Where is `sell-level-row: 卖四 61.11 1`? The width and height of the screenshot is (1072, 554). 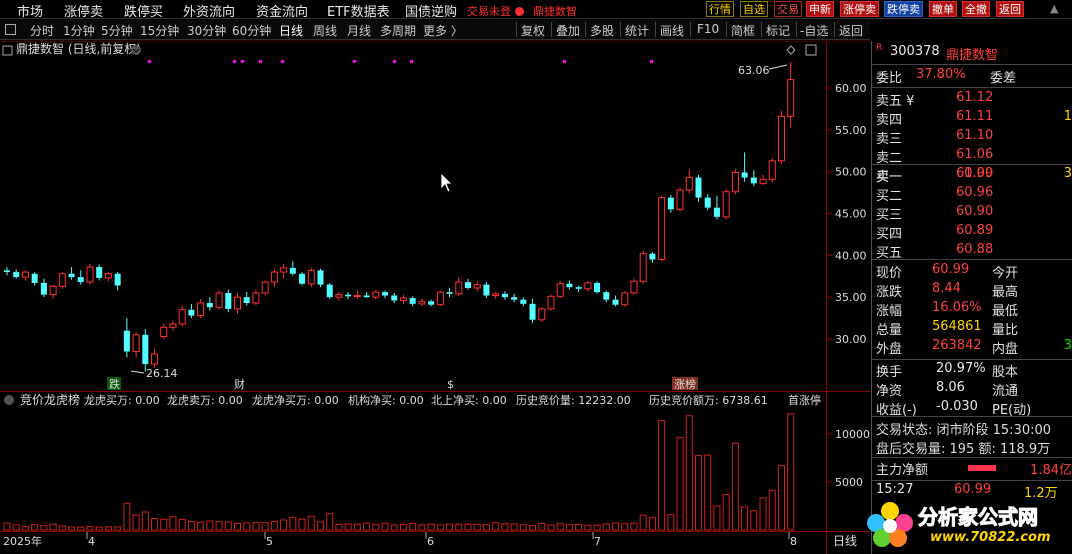 sell-level-row: 卖四 61.11 1 is located at coordinates (974, 118).